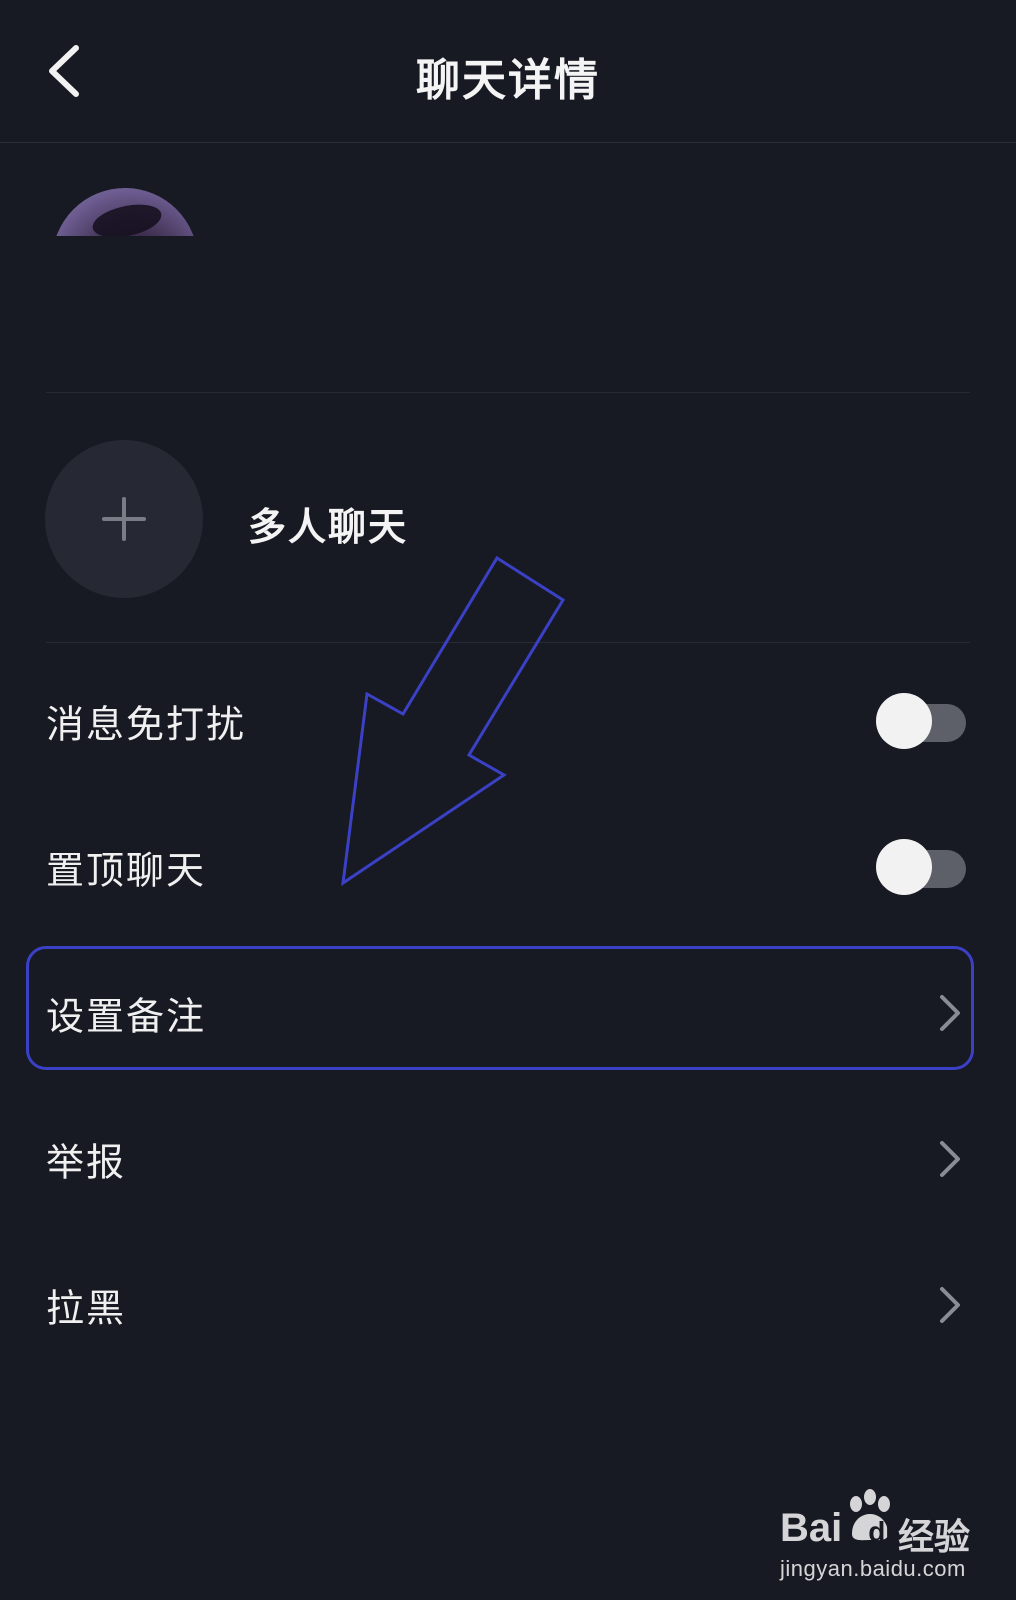  Describe the element at coordinates (508, 1159) in the screenshot. I see `settings-row-report: 举报` at that location.